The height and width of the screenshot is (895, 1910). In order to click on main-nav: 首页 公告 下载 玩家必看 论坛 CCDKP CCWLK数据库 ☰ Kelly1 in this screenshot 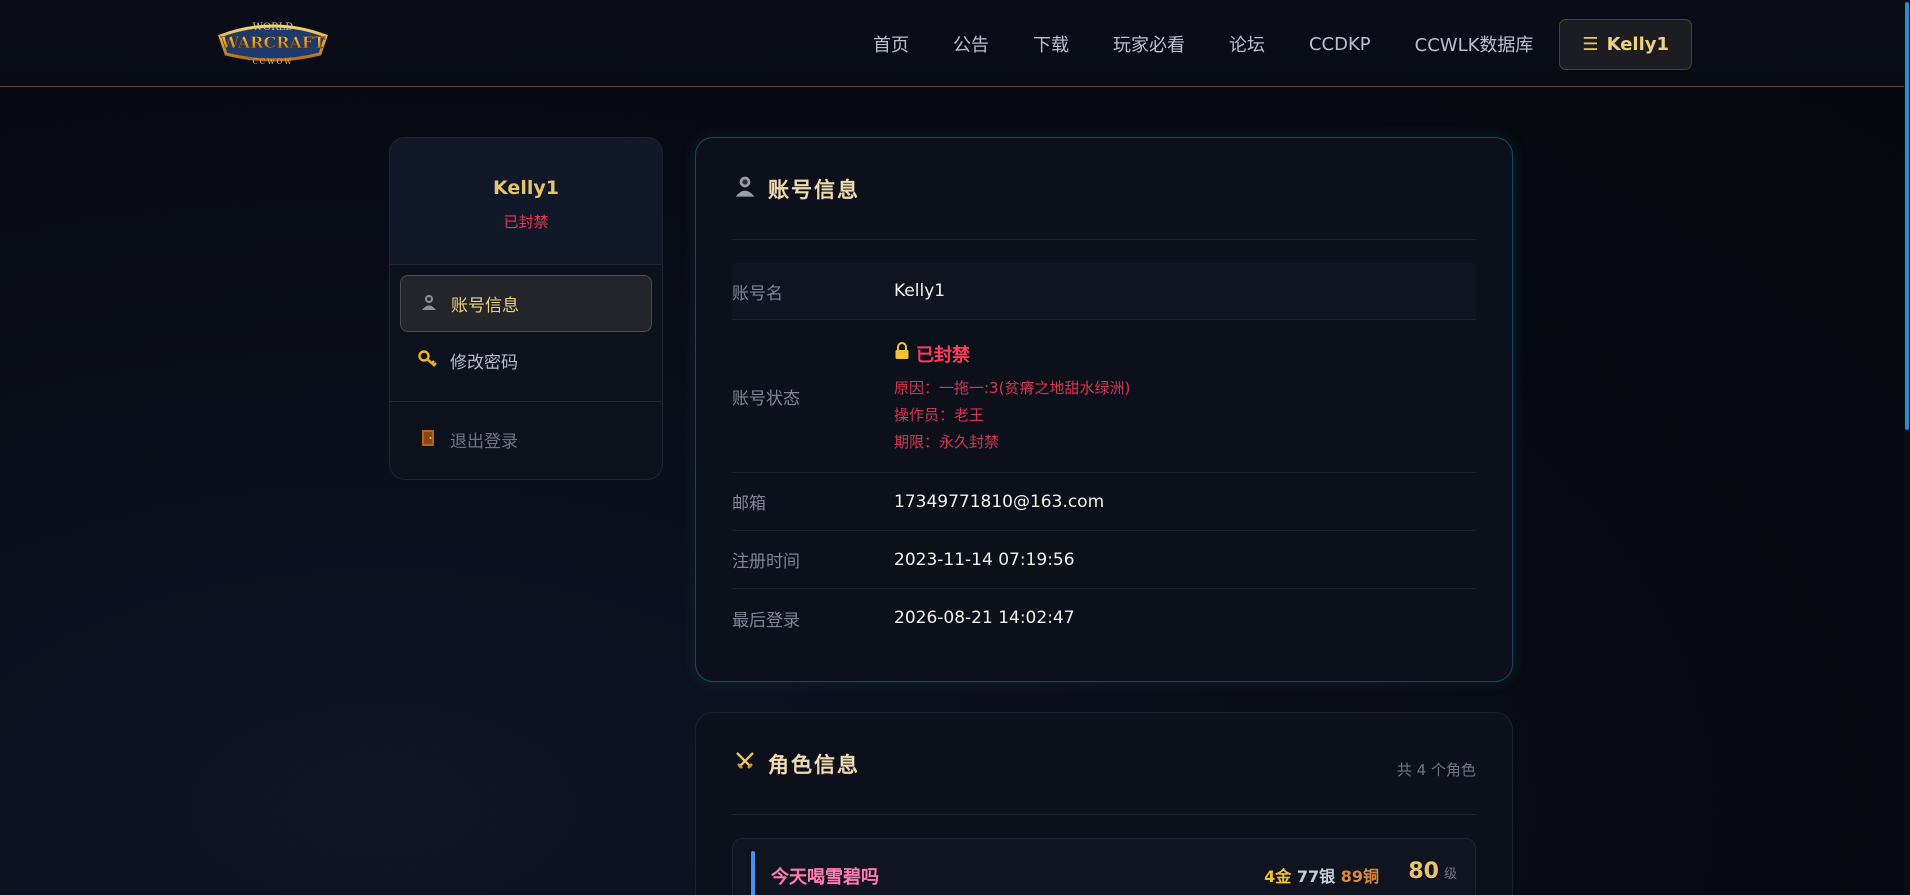, I will do `click(1271, 44)`.